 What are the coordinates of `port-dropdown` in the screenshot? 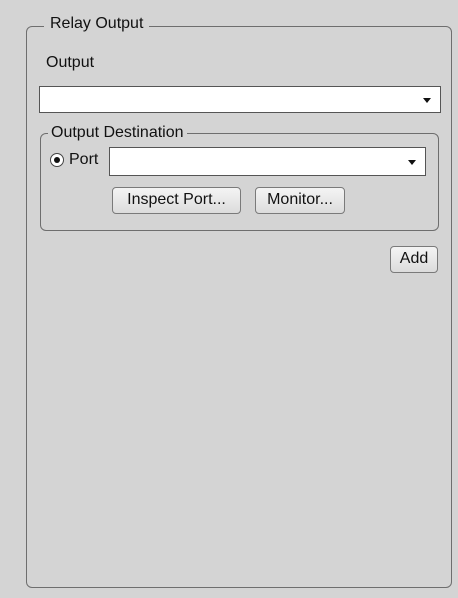 It's located at (267, 161).